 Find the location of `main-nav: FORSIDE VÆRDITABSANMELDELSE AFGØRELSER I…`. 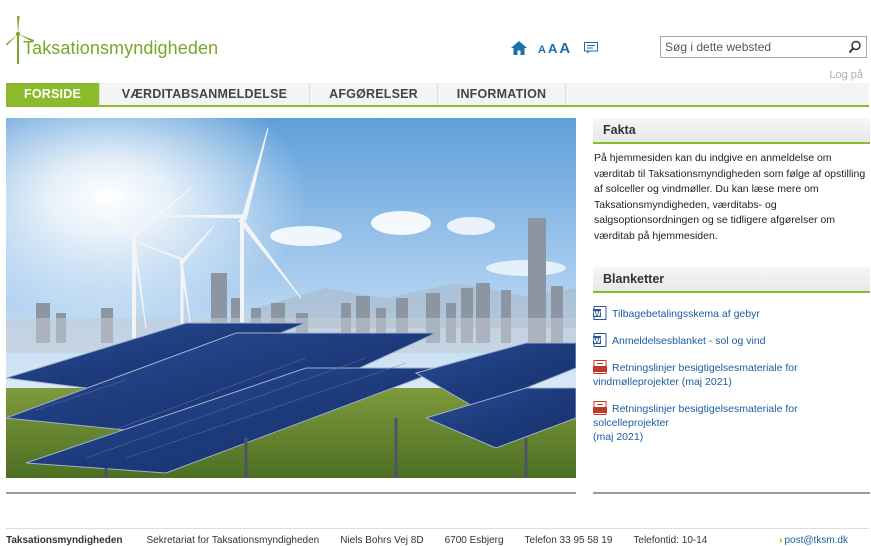

main-nav: FORSIDE VÆRDITABSANMELDELSE AFGØRELSER I… is located at coordinates (437, 95).